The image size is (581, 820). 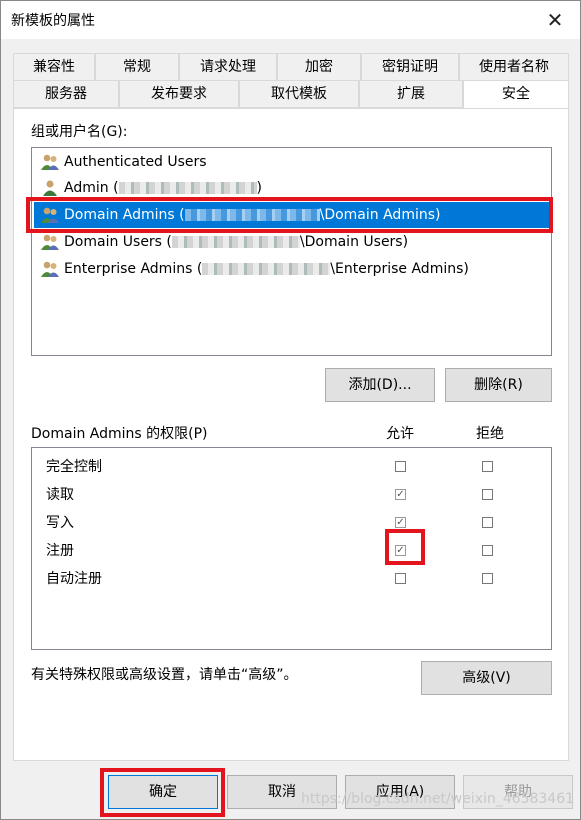 What do you see at coordinates (259, 188) in the screenshot?
I see `user-name-suffix: )` at bounding box center [259, 188].